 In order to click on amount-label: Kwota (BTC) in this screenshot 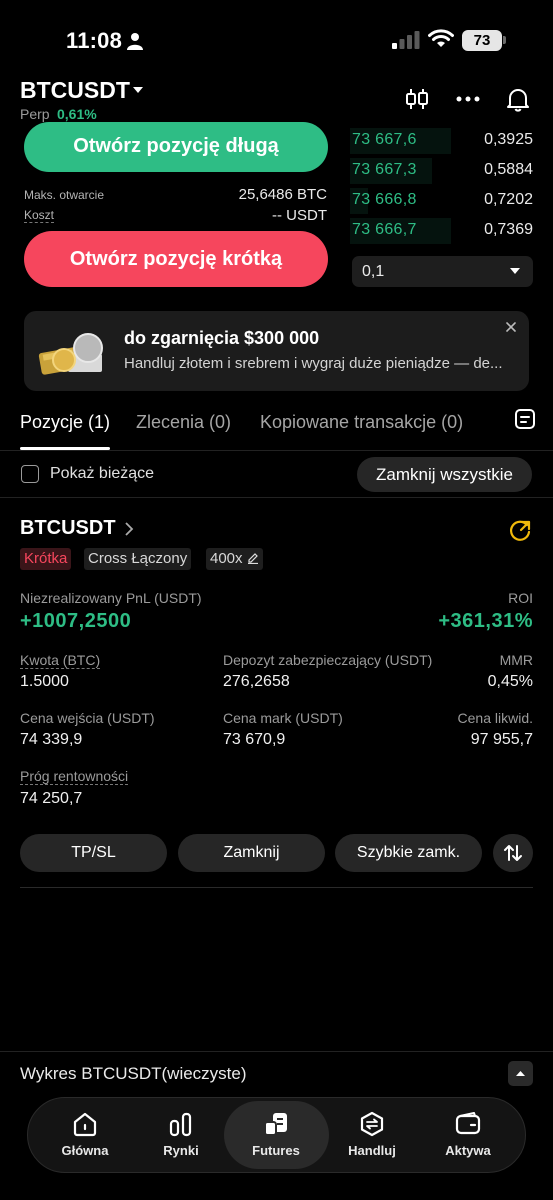, I will do `click(60, 660)`.